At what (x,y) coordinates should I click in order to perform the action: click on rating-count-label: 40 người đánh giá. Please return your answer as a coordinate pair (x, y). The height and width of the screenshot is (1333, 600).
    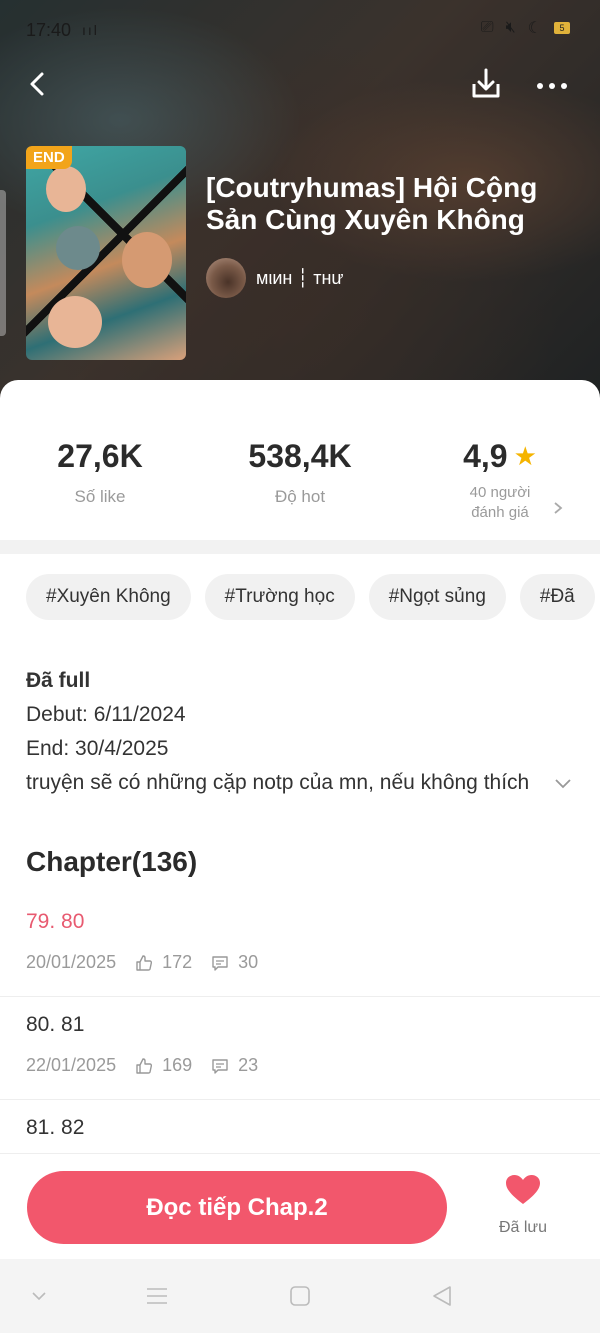
    Looking at the image, I should click on (500, 503).